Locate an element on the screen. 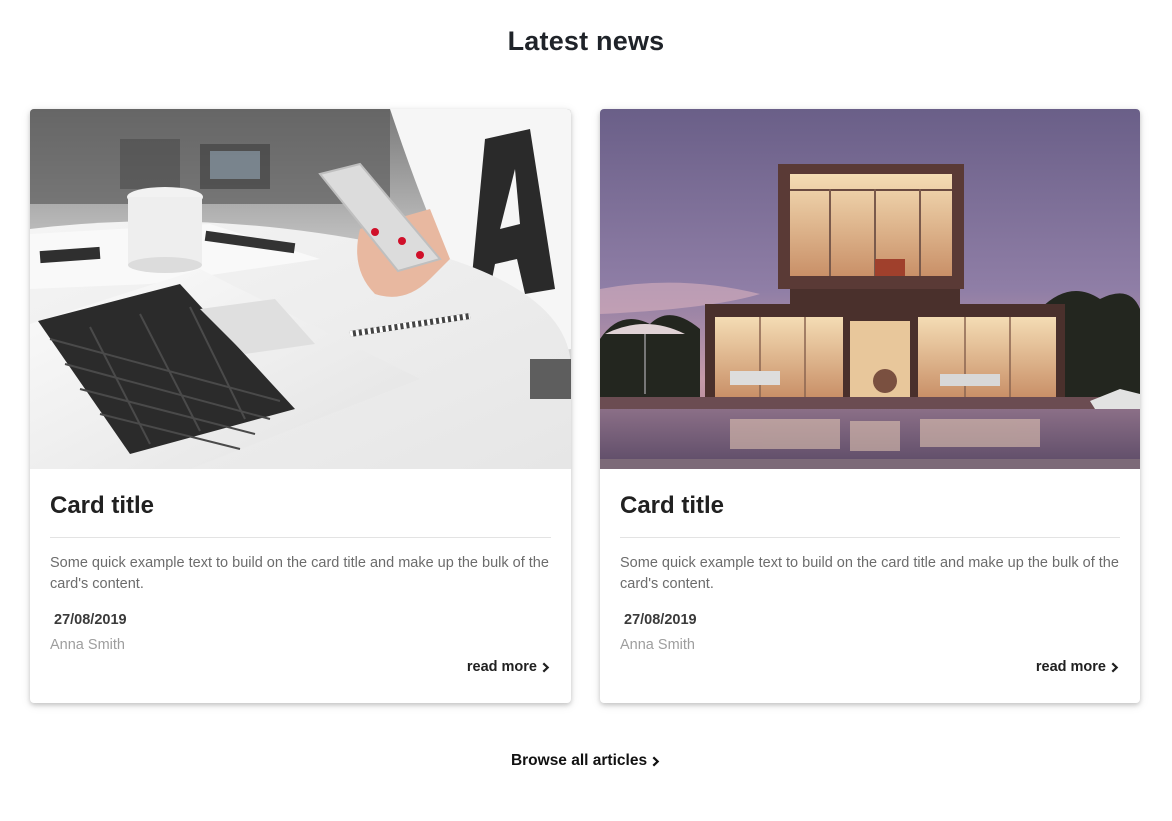 The image size is (1172, 821). browse-all-label: Browse all articles is located at coordinates (579, 760).